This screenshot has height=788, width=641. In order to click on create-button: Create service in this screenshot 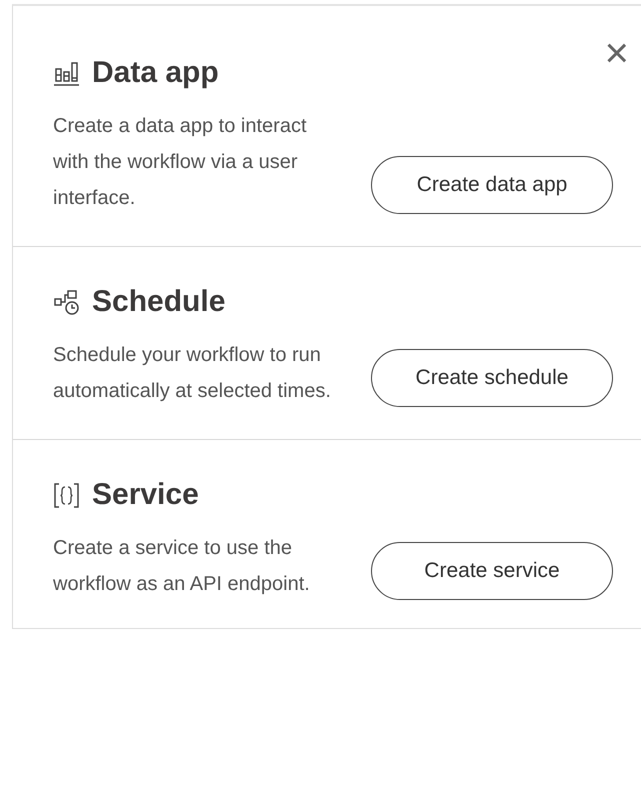, I will do `click(492, 571)`.